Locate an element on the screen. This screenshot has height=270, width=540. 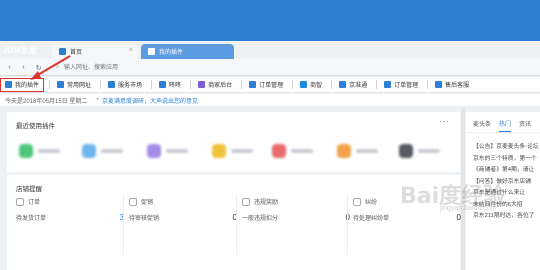
service-icon is located at coordinates (439, 84).